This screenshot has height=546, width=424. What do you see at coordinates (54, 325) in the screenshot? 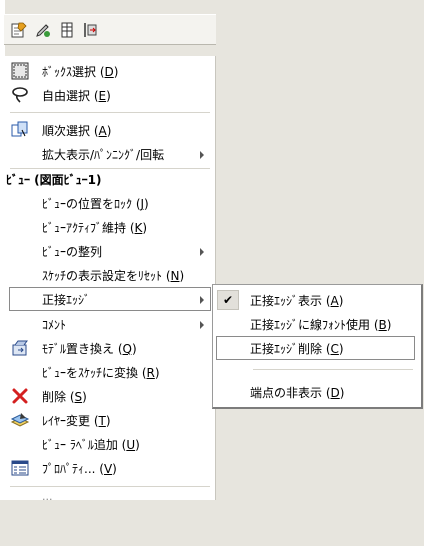
I see `menu-item-label: ｺﾒﾝﾄ` at bounding box center [54, 325].